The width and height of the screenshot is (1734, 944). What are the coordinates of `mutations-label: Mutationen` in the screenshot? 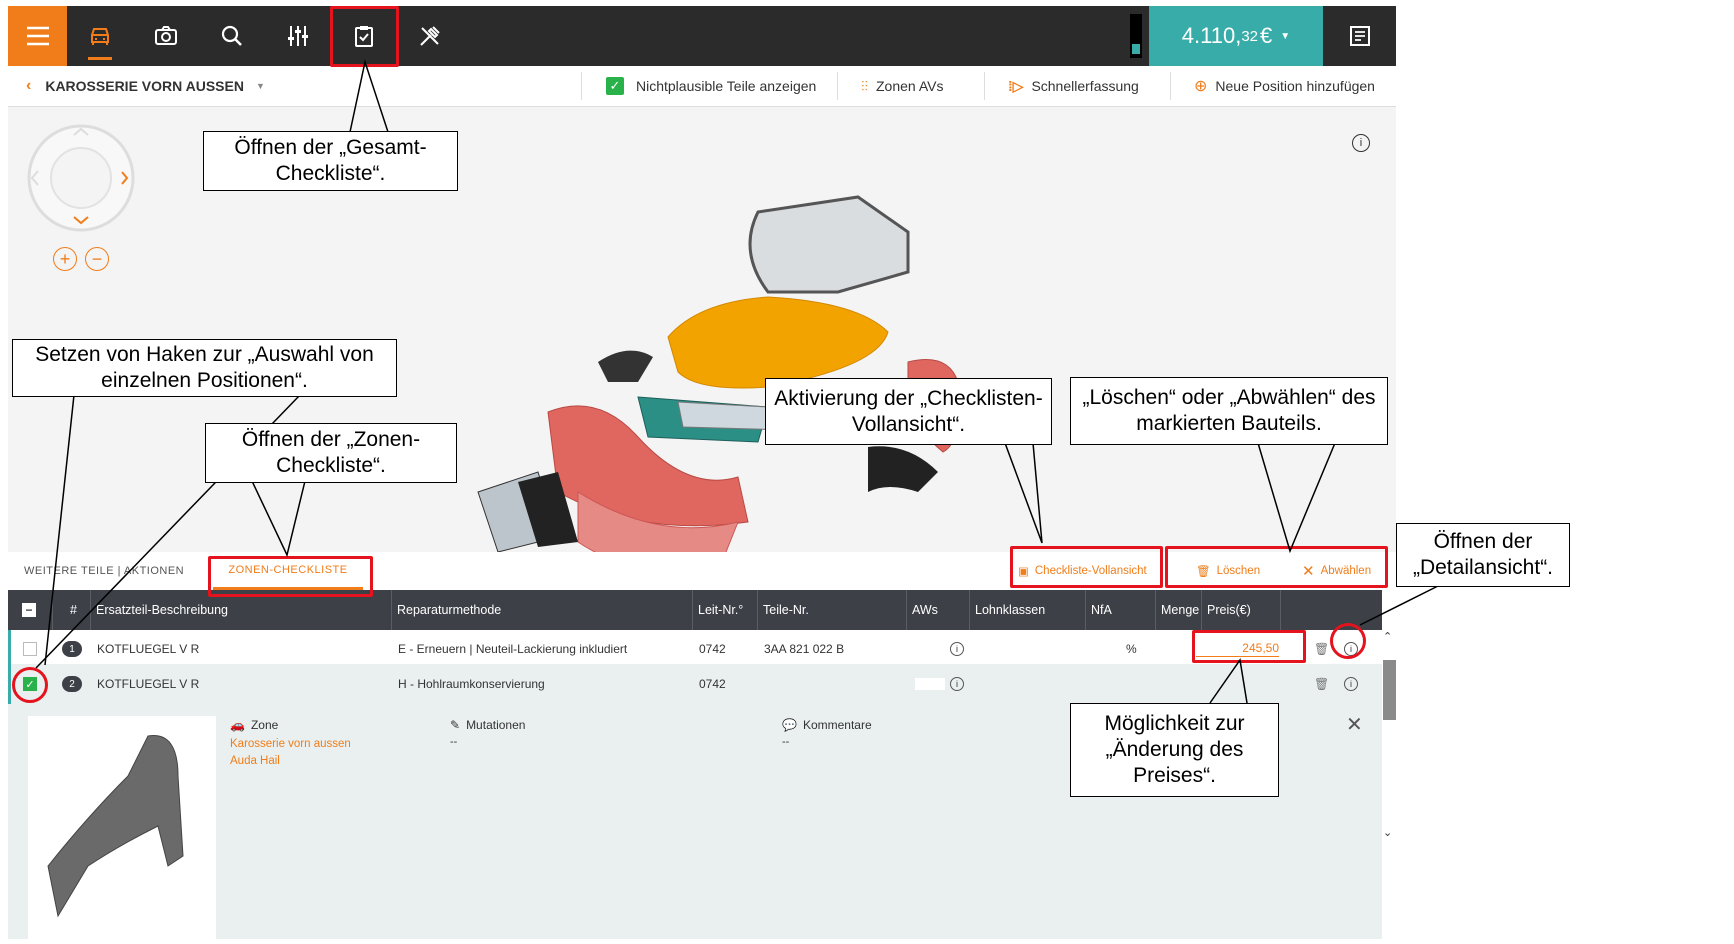 It's located at (496, 725).